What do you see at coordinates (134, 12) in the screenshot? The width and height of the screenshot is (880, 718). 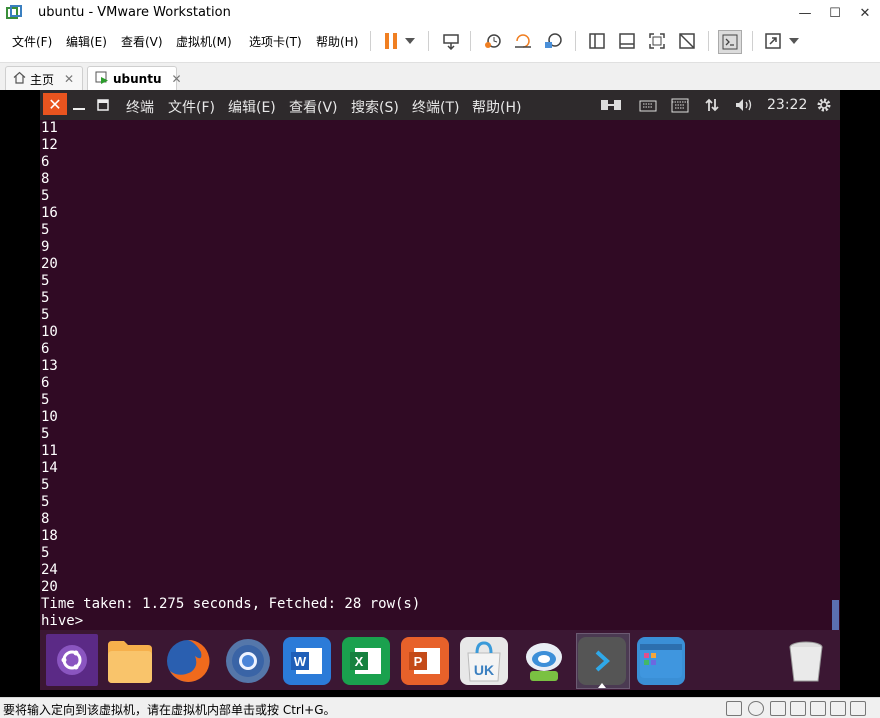 I see `window-title: ubuntu - VMware Workstation` at bounding box center [134, 12].